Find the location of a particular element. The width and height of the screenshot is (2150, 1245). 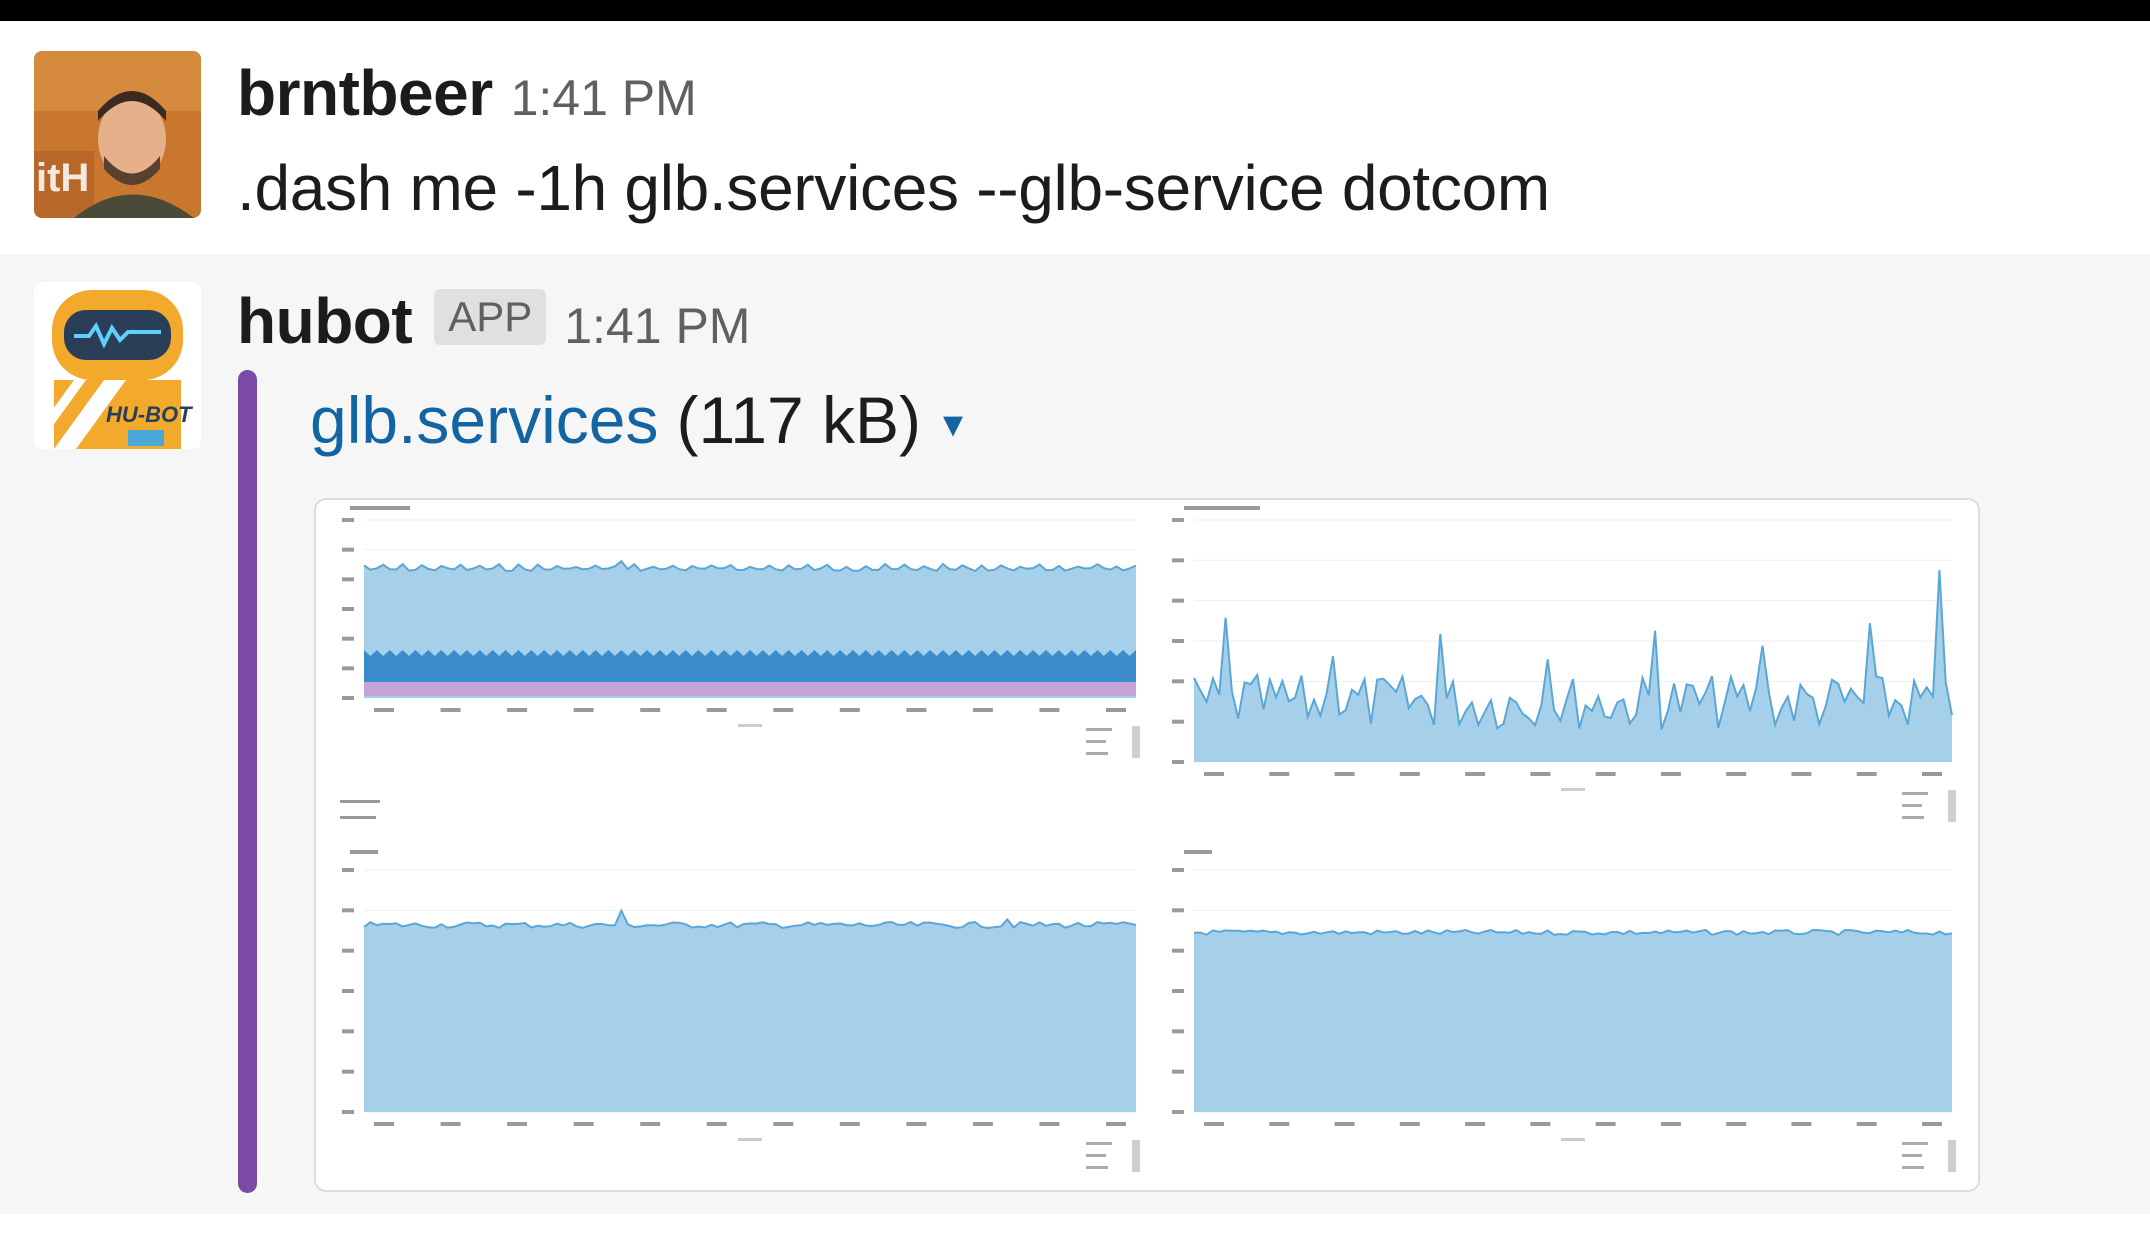

percent-chart-legend-min is located at coordinates (1912, 805).